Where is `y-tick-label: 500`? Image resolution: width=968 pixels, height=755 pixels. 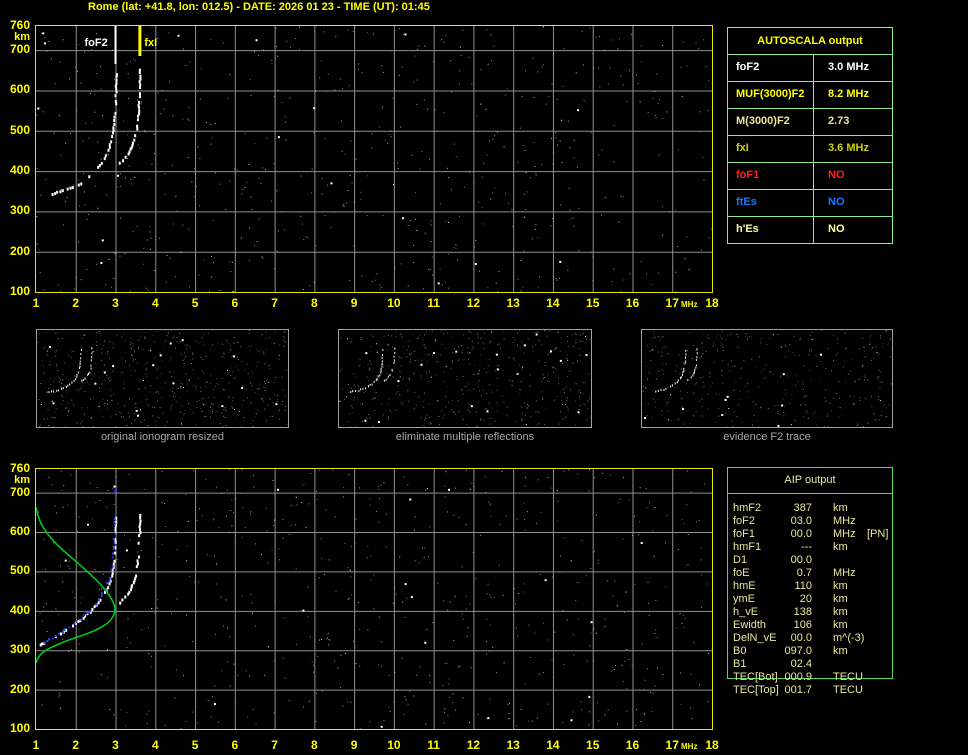 y-tick-label: 500 is located at coordinates (19, 570).